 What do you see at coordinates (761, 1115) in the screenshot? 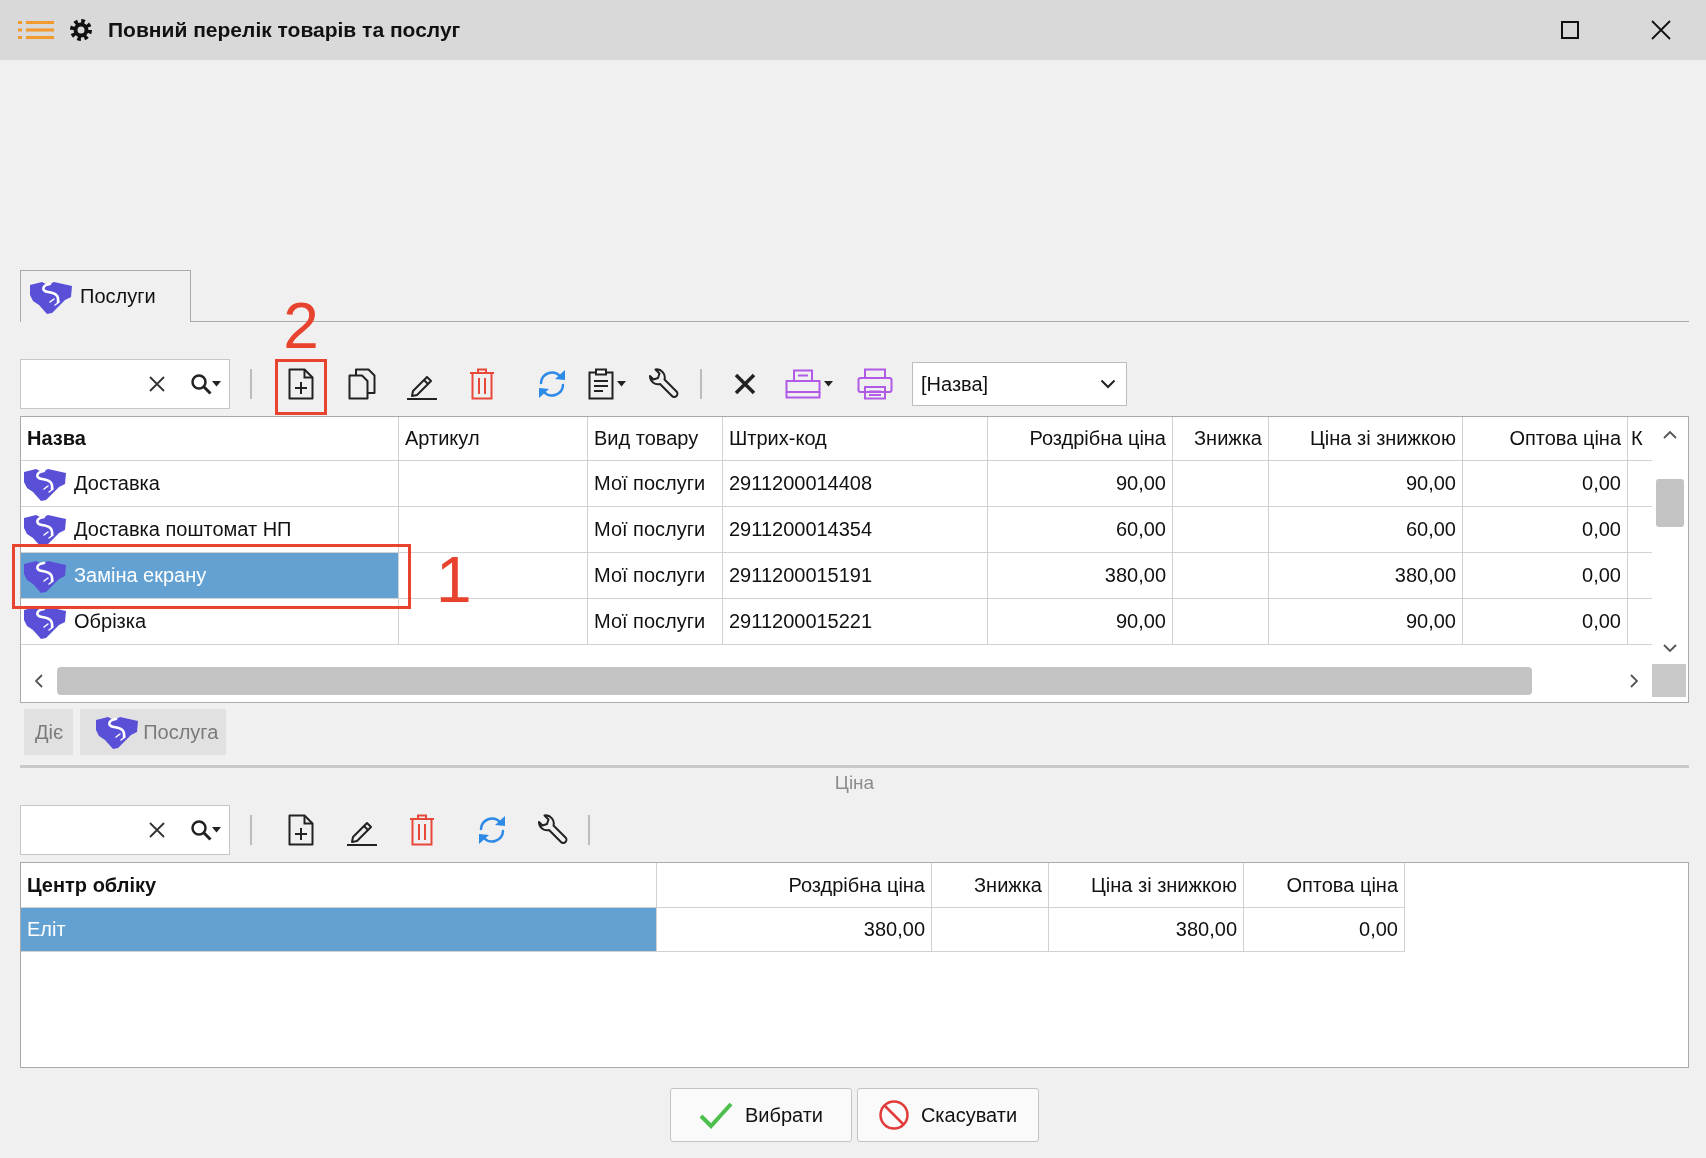
I see `select-button: Вибрати` at bounding box center [761, 1115].